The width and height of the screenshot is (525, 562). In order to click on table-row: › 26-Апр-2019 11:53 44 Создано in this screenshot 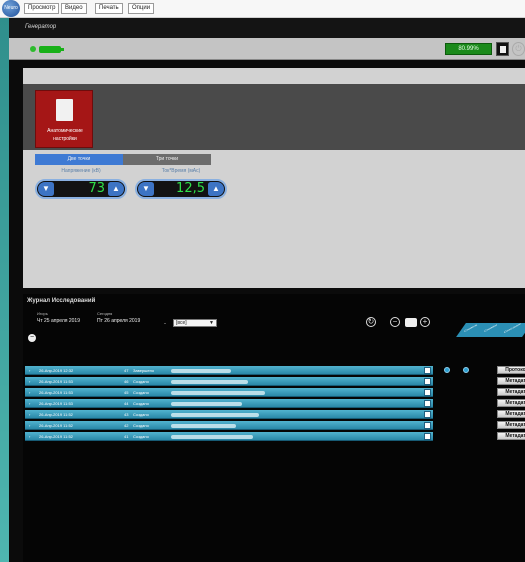, I will do `click(229, 403)`.